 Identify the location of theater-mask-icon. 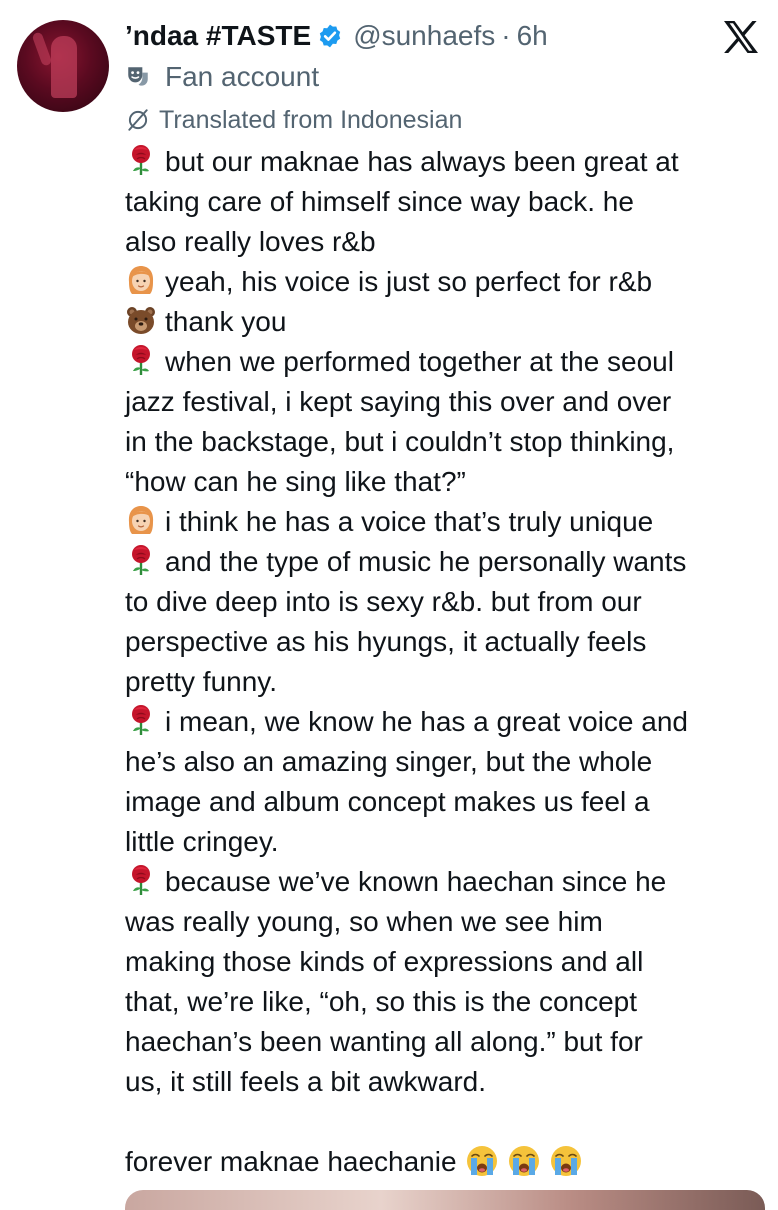
(138, 77).